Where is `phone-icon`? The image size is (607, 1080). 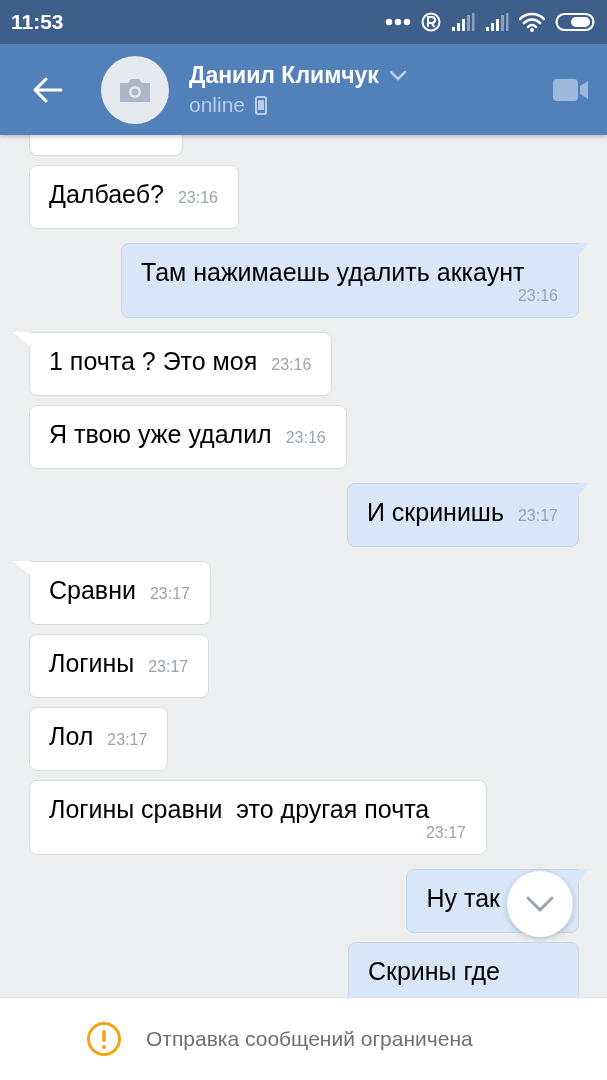
phone-icon is located at coordinates (261, 105).